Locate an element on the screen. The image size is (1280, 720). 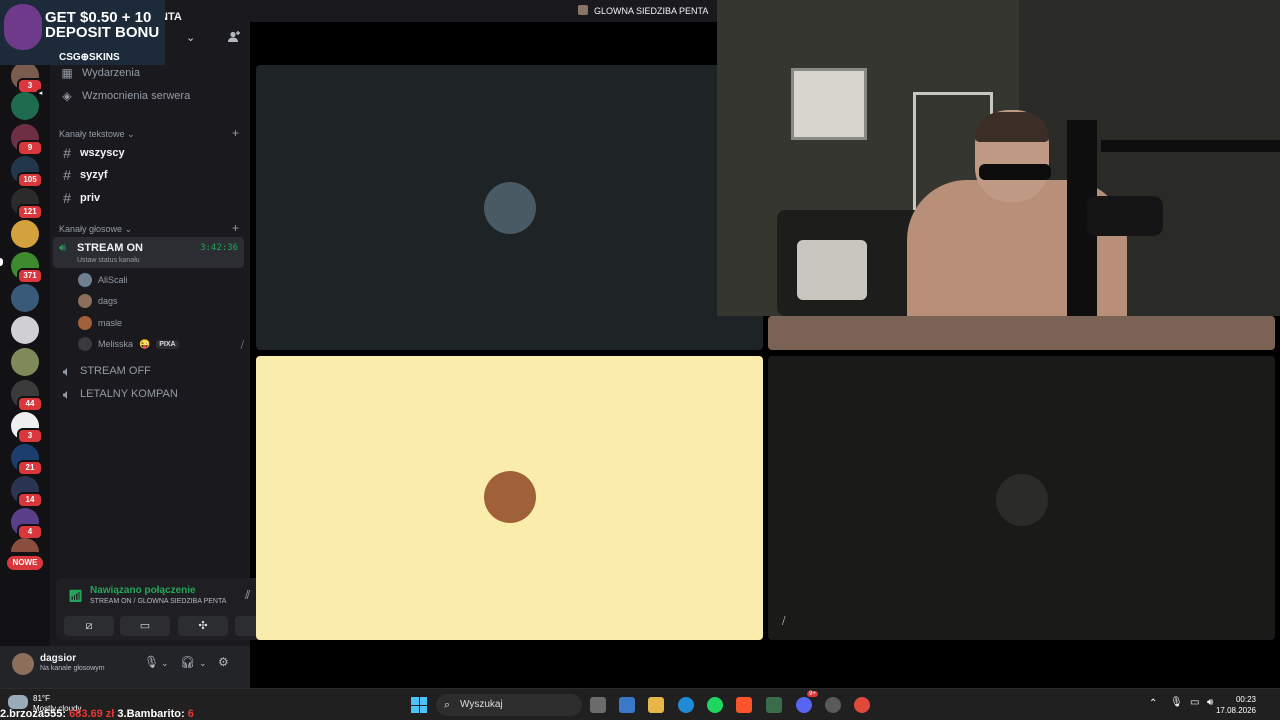
screen-share-button: ▭ is located at coordinates (145, 626).